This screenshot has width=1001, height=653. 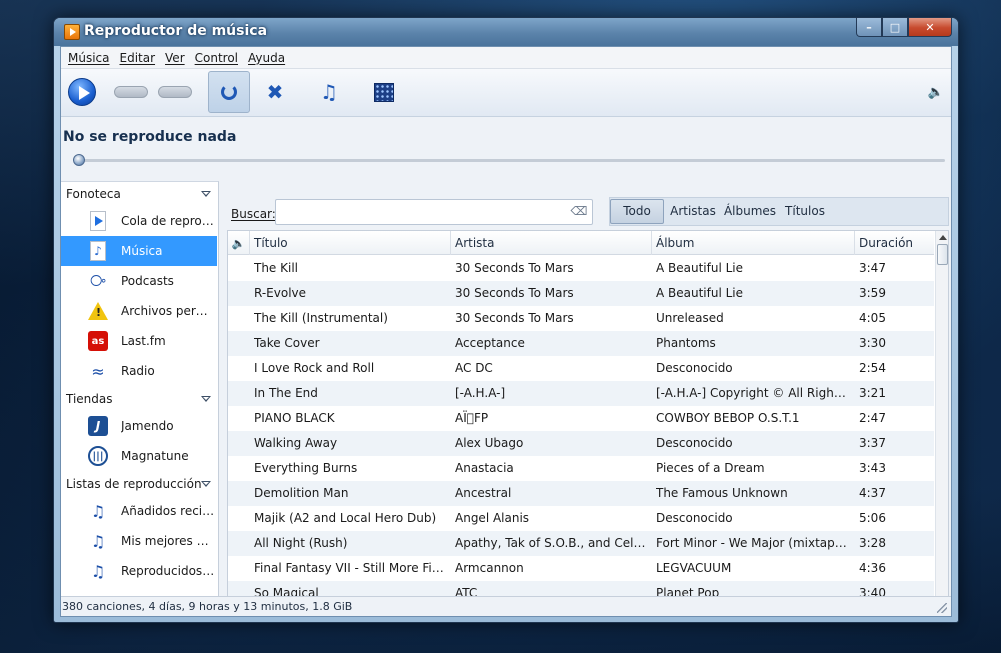 I want to click on sidebar-item-anadidos: ♫ Añadidos recientemente, so click(x=139, y=511).